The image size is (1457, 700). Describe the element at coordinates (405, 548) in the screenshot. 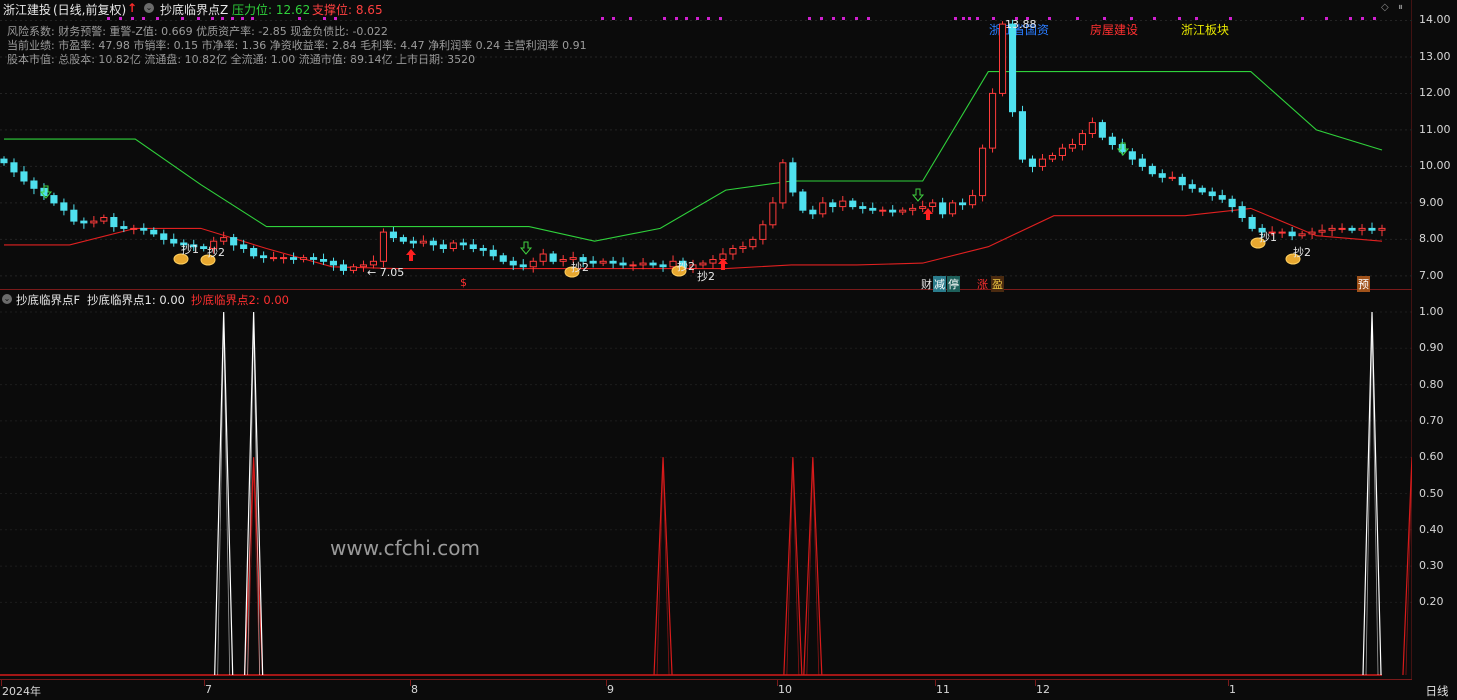

I see `watermark: www.cfchi.com` at that location.